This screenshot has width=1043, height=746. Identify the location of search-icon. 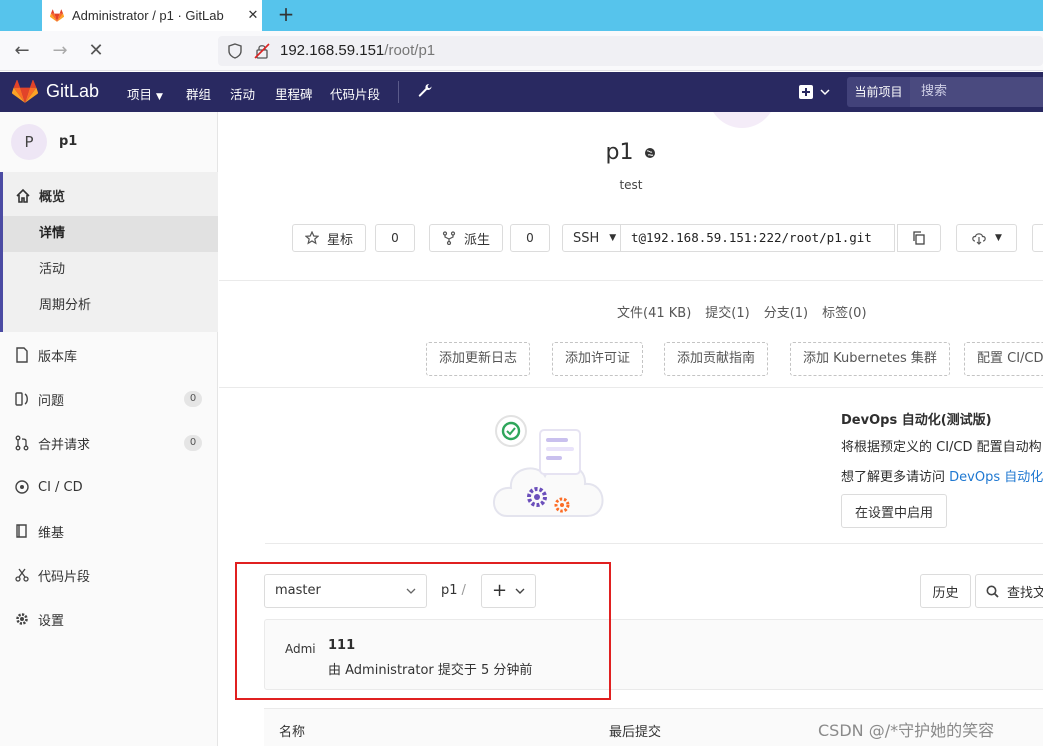
(992, 591).